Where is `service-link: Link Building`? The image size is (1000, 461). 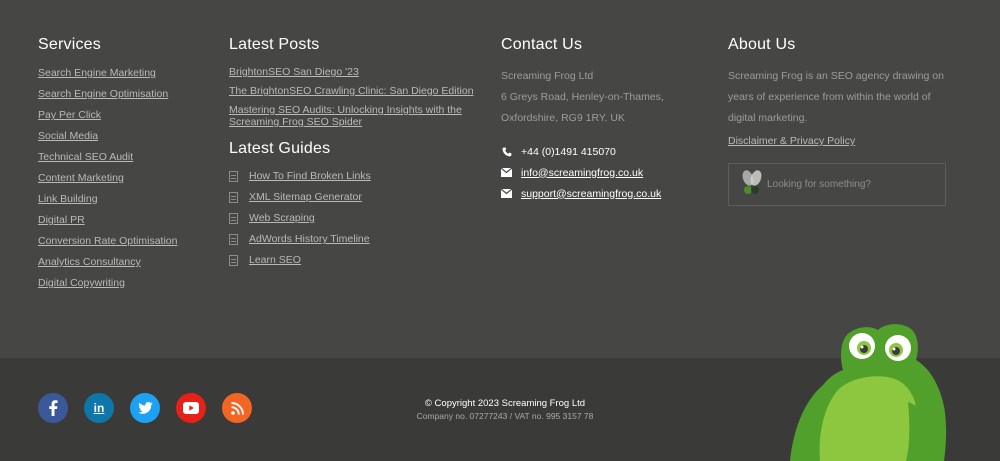 service-link: Link Building is located at coordinates (107, 199).